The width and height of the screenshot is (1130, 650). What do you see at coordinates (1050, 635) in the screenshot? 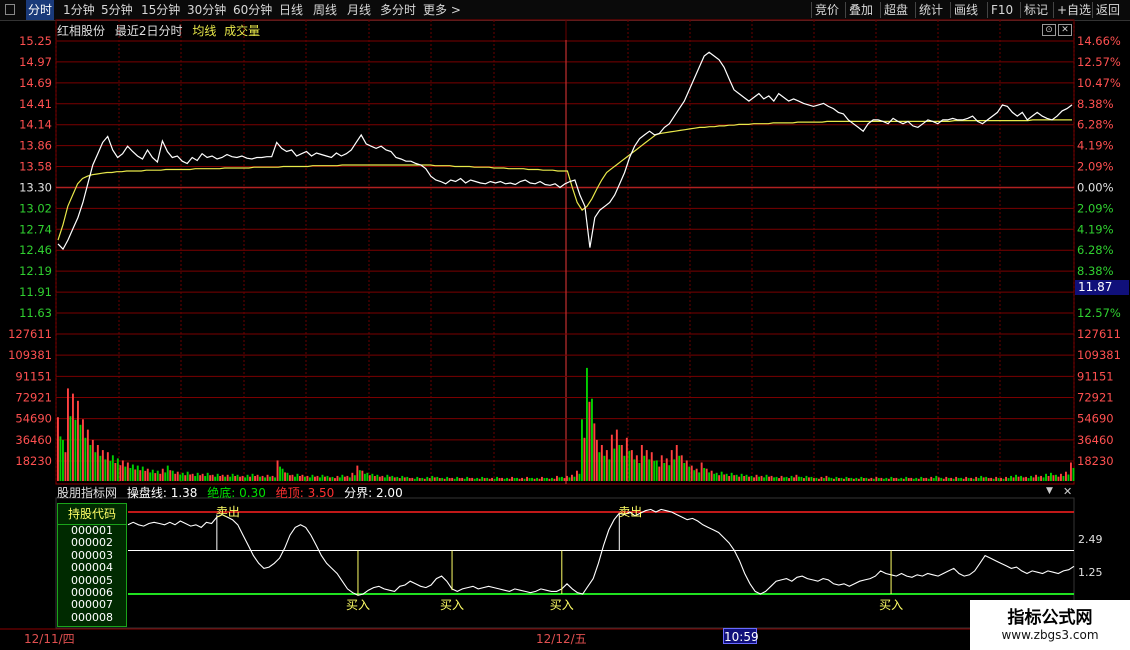
I see `watermark-url: www.zbgs3.com` at bounding box center [1050, 635].